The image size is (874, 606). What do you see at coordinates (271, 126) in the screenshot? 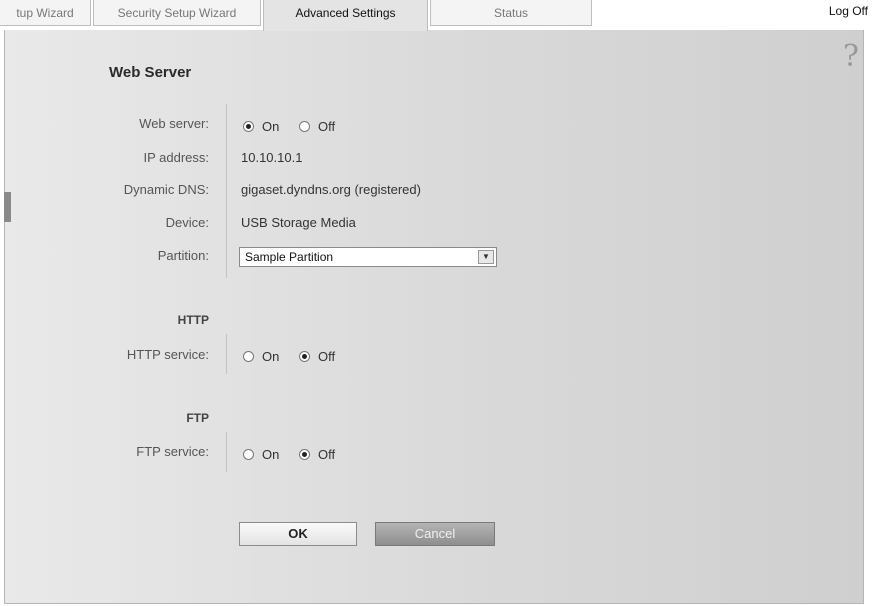
I see `web-server-on-label: On` at bounding box center [271, 126].